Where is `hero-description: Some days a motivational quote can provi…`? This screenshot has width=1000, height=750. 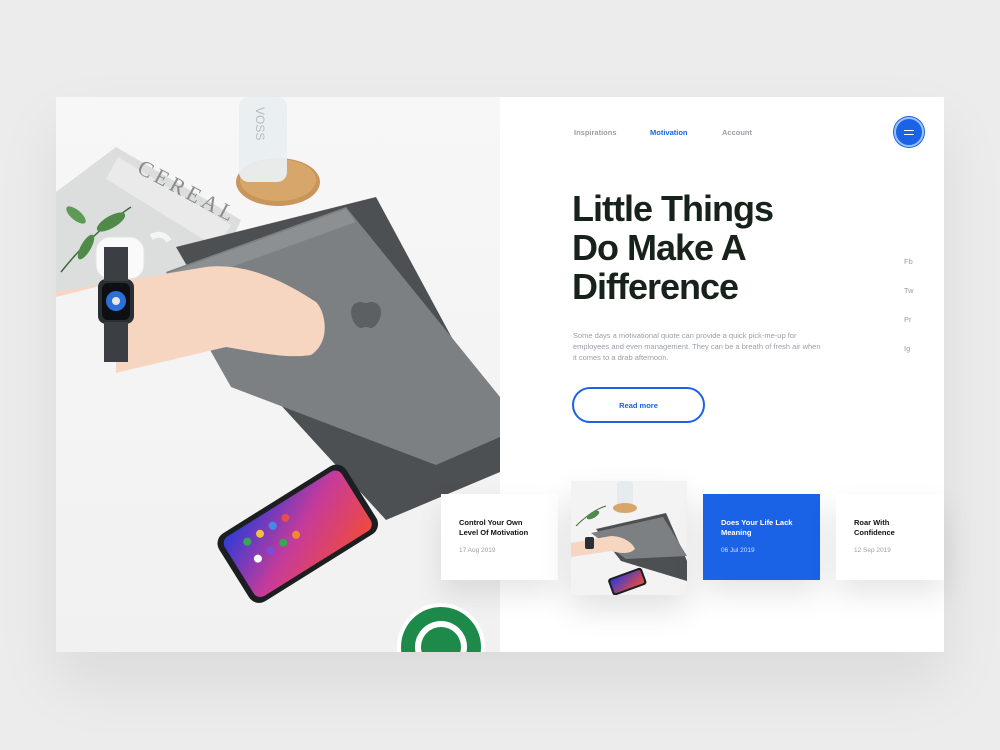
hero-description: Some days a motivational quote can provi… is located at coordinates (697, 346).